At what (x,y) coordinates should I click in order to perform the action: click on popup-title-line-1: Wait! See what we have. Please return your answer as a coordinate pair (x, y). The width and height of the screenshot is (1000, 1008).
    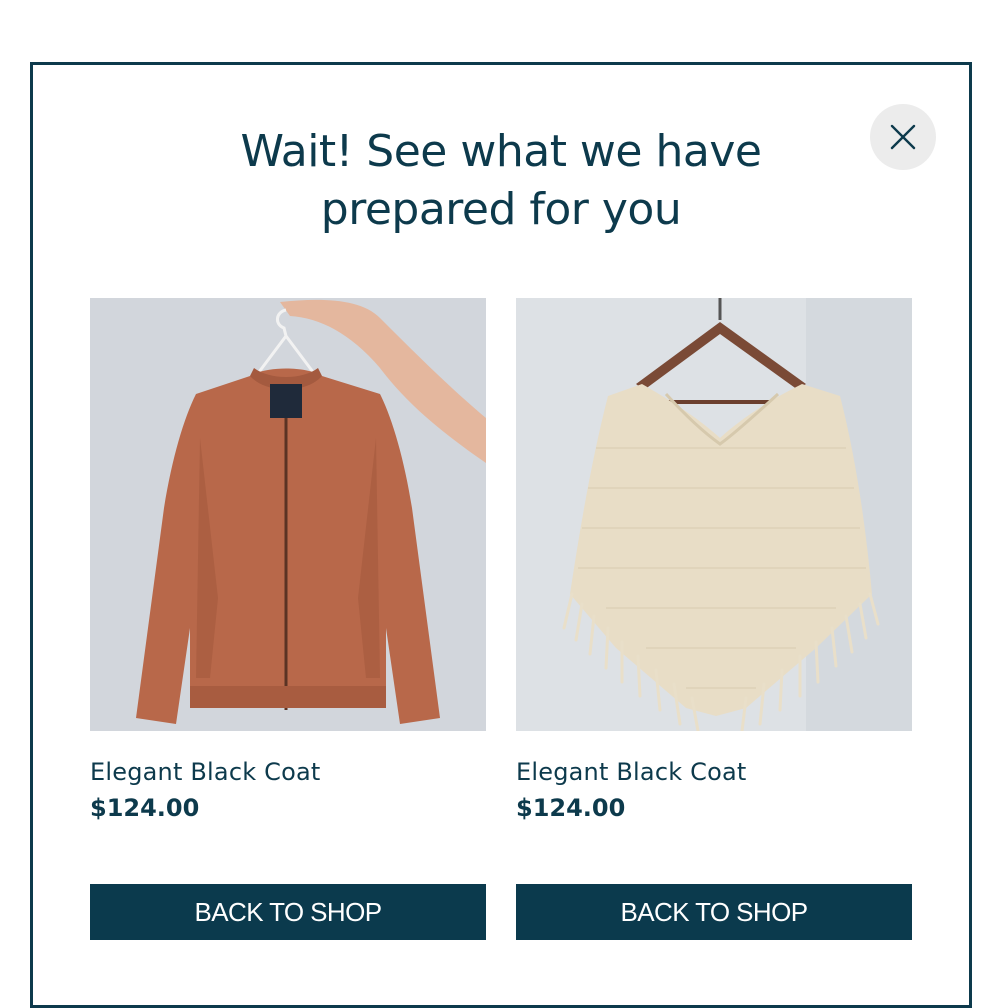
    Looking at the image, I should click on (501, 151).